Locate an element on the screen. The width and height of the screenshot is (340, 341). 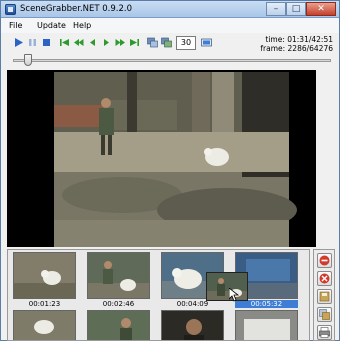
frame-label: frame: 2286/64276 is located at coordinates (296, 48).